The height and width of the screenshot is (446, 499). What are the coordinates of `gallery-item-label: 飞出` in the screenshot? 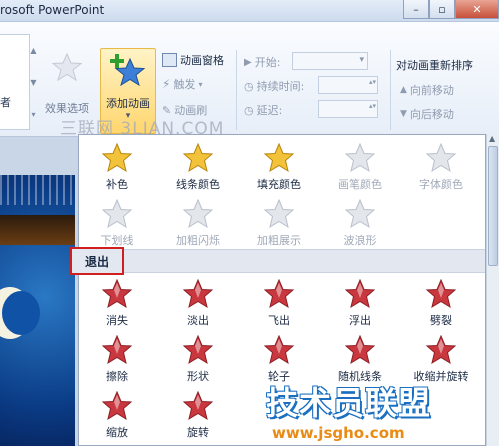 It's located at (279, 320).